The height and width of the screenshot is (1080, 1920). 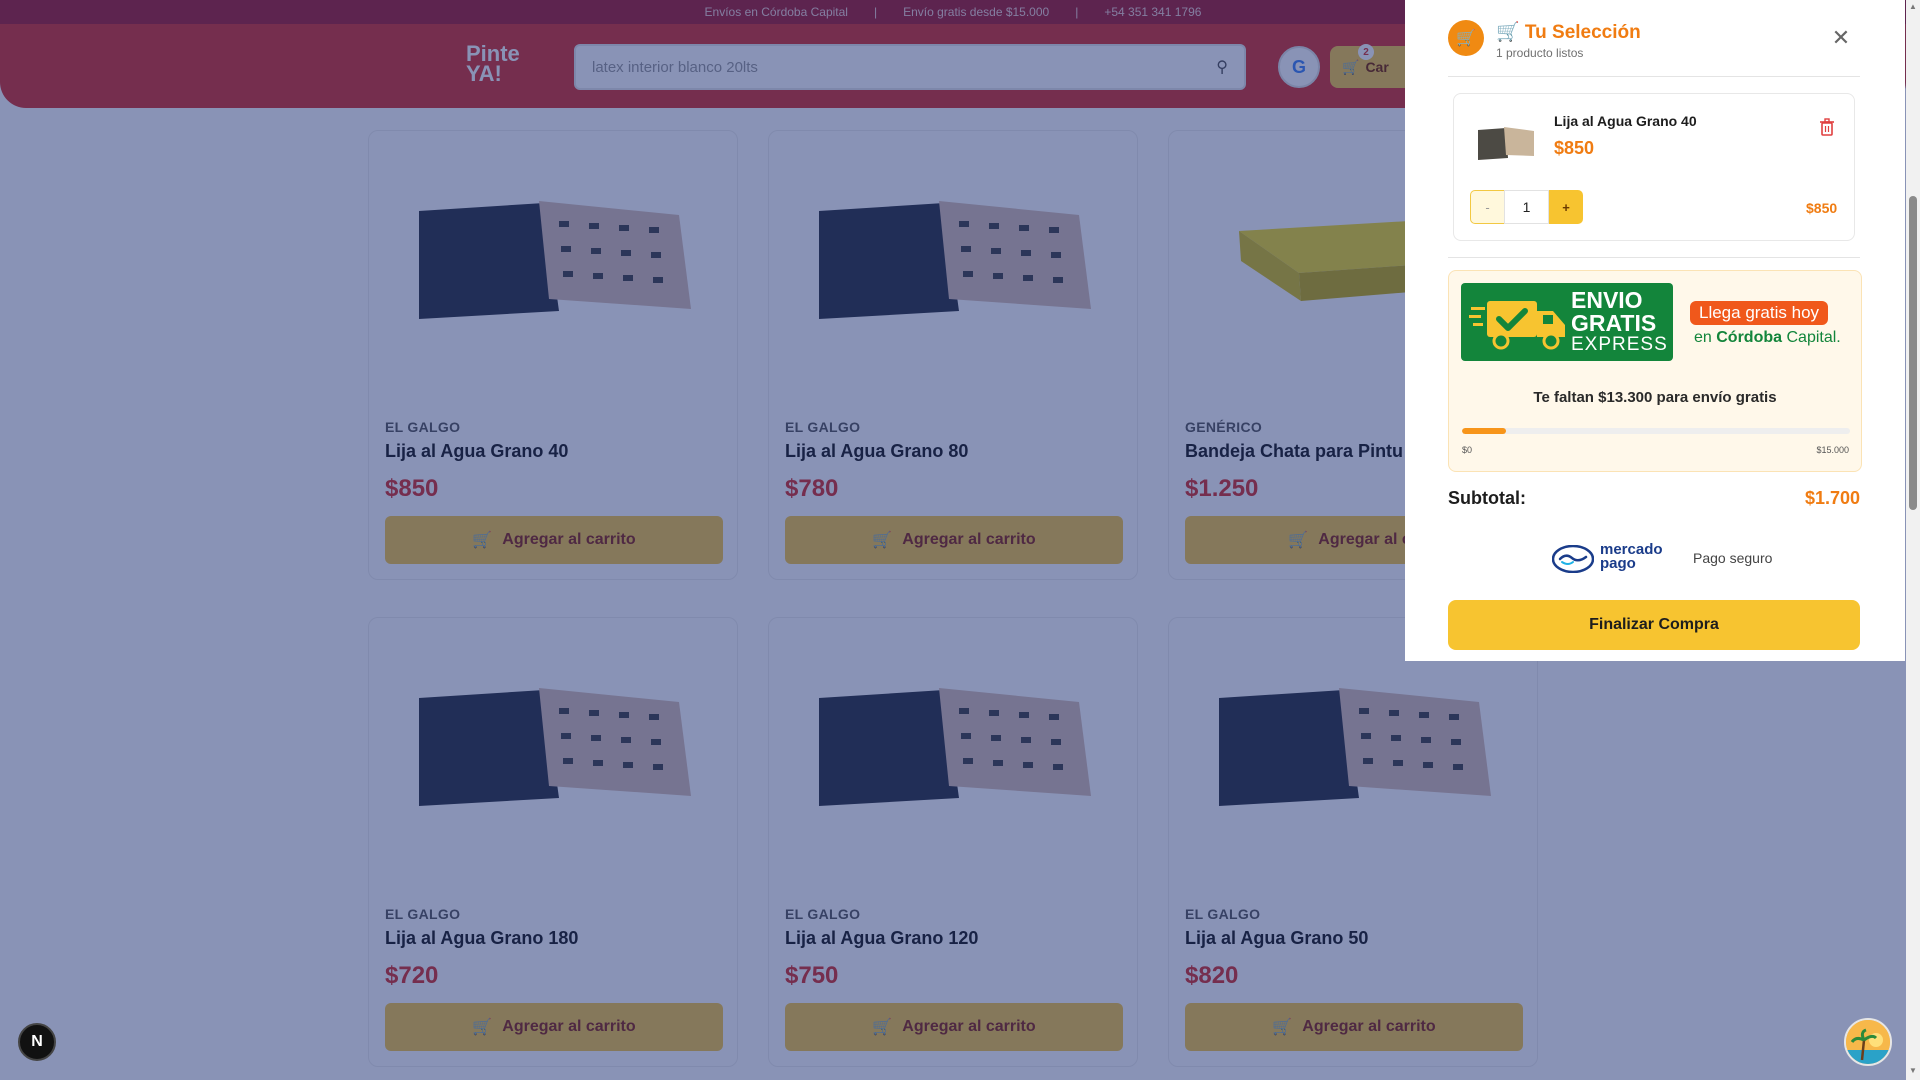 What do you see at coordinates (1568, 32) in the screenshot?
I see `cart-title: 🛒 Tu Selección` at bounding box center [1568, 32].